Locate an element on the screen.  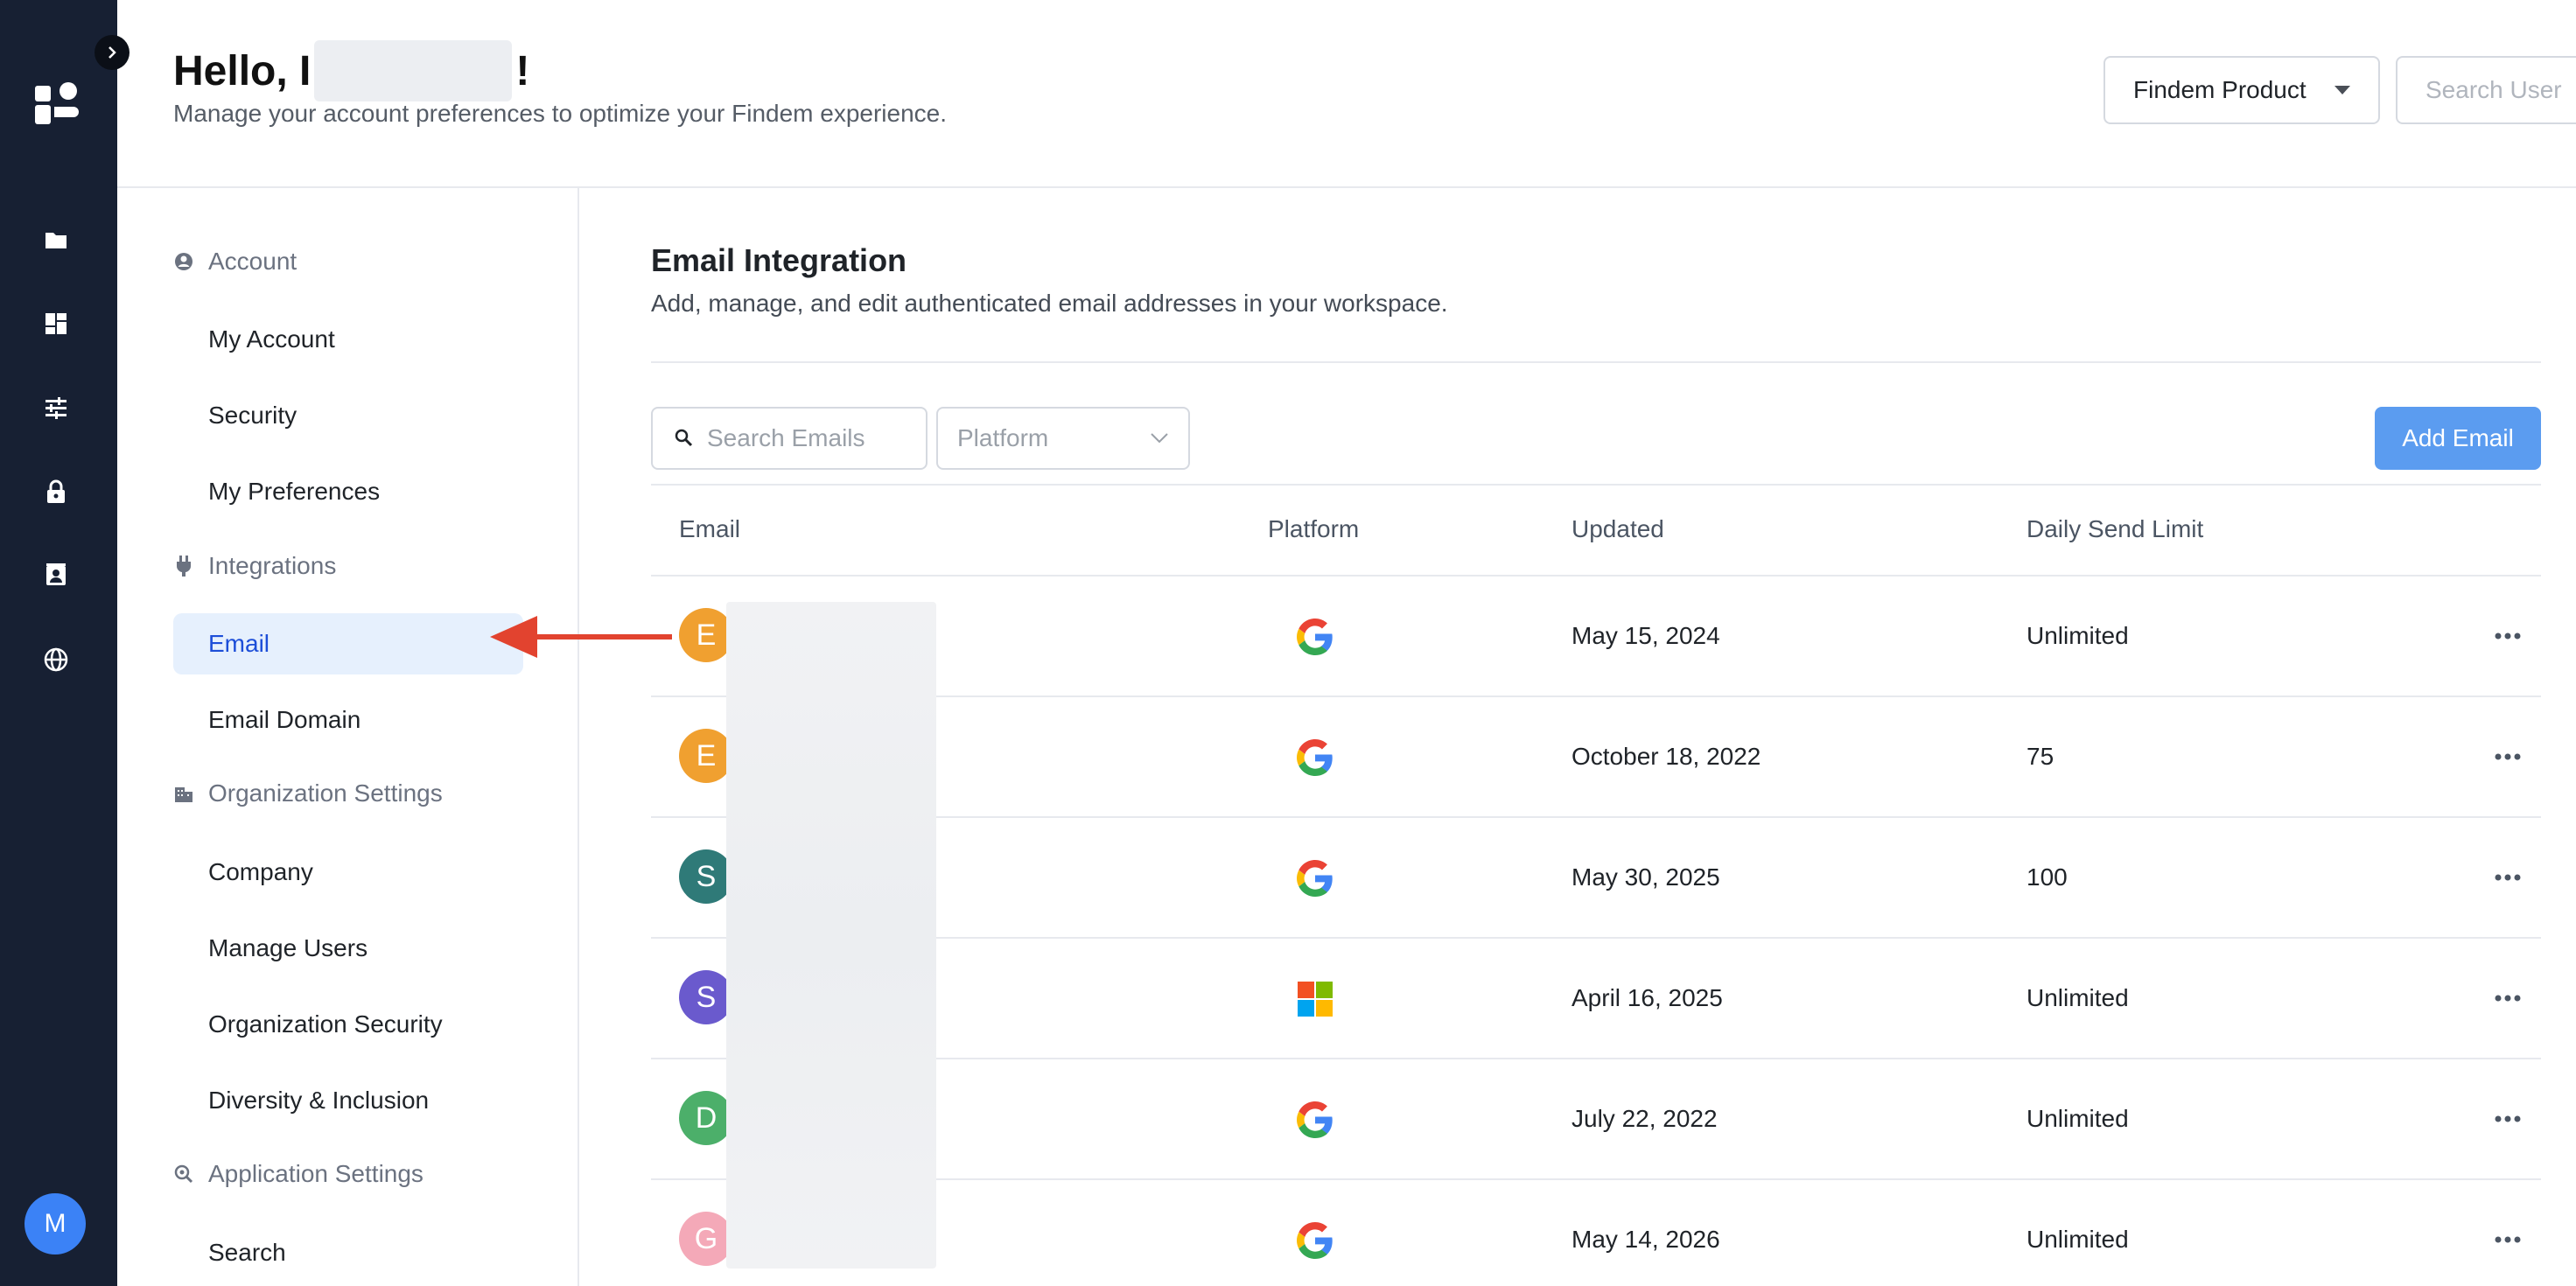
sliders-icon is located at coordinates (56, 407).